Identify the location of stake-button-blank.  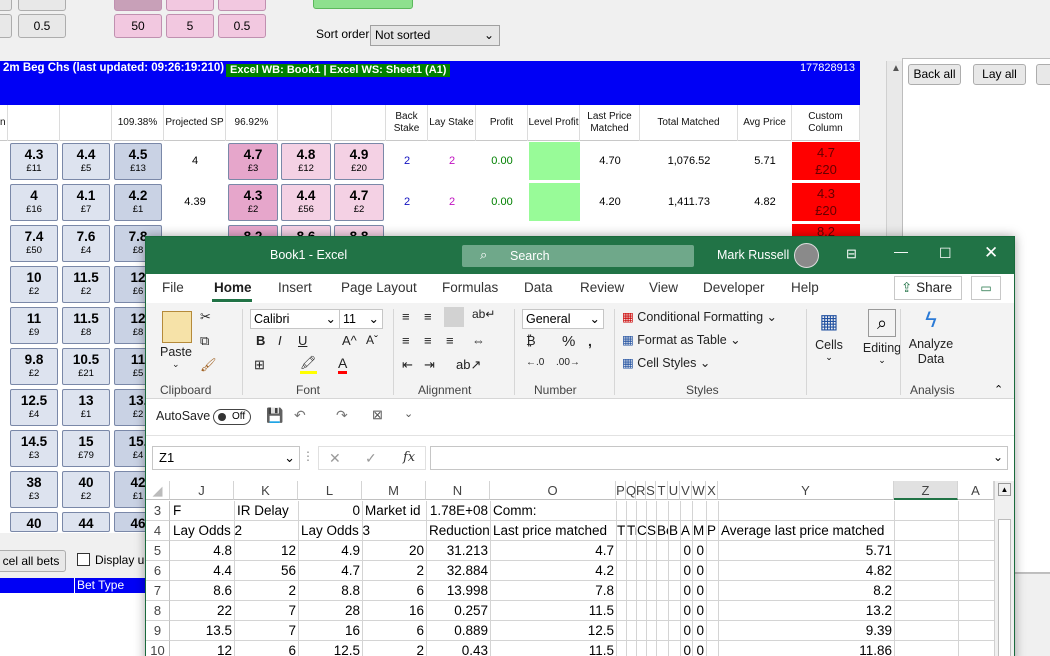
(6, 5).